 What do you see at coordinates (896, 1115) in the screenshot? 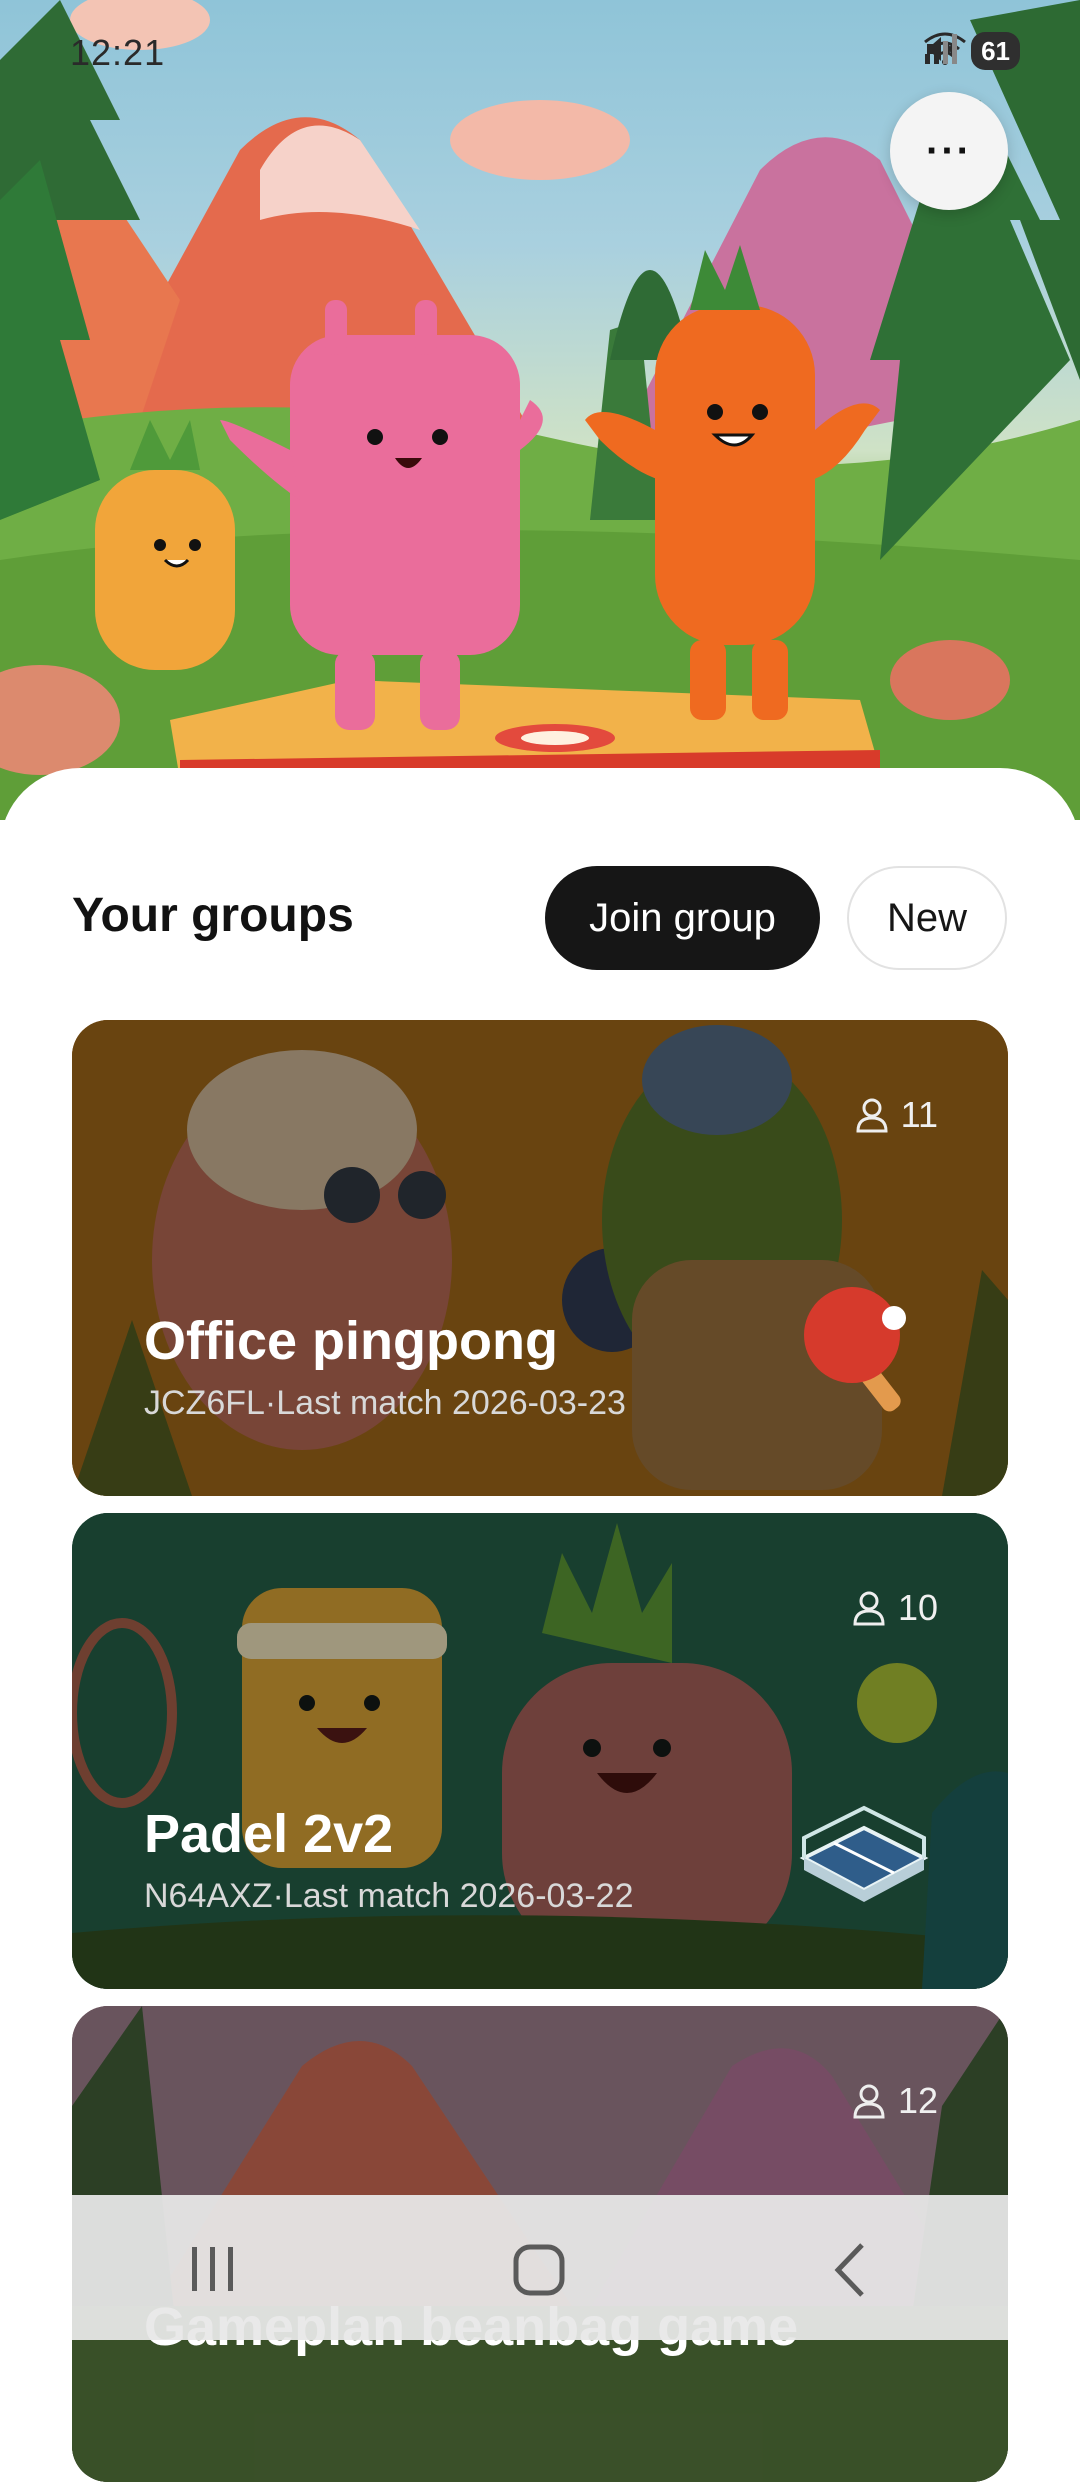
I see `member-count: 11` at bounding box center [896, 1115].